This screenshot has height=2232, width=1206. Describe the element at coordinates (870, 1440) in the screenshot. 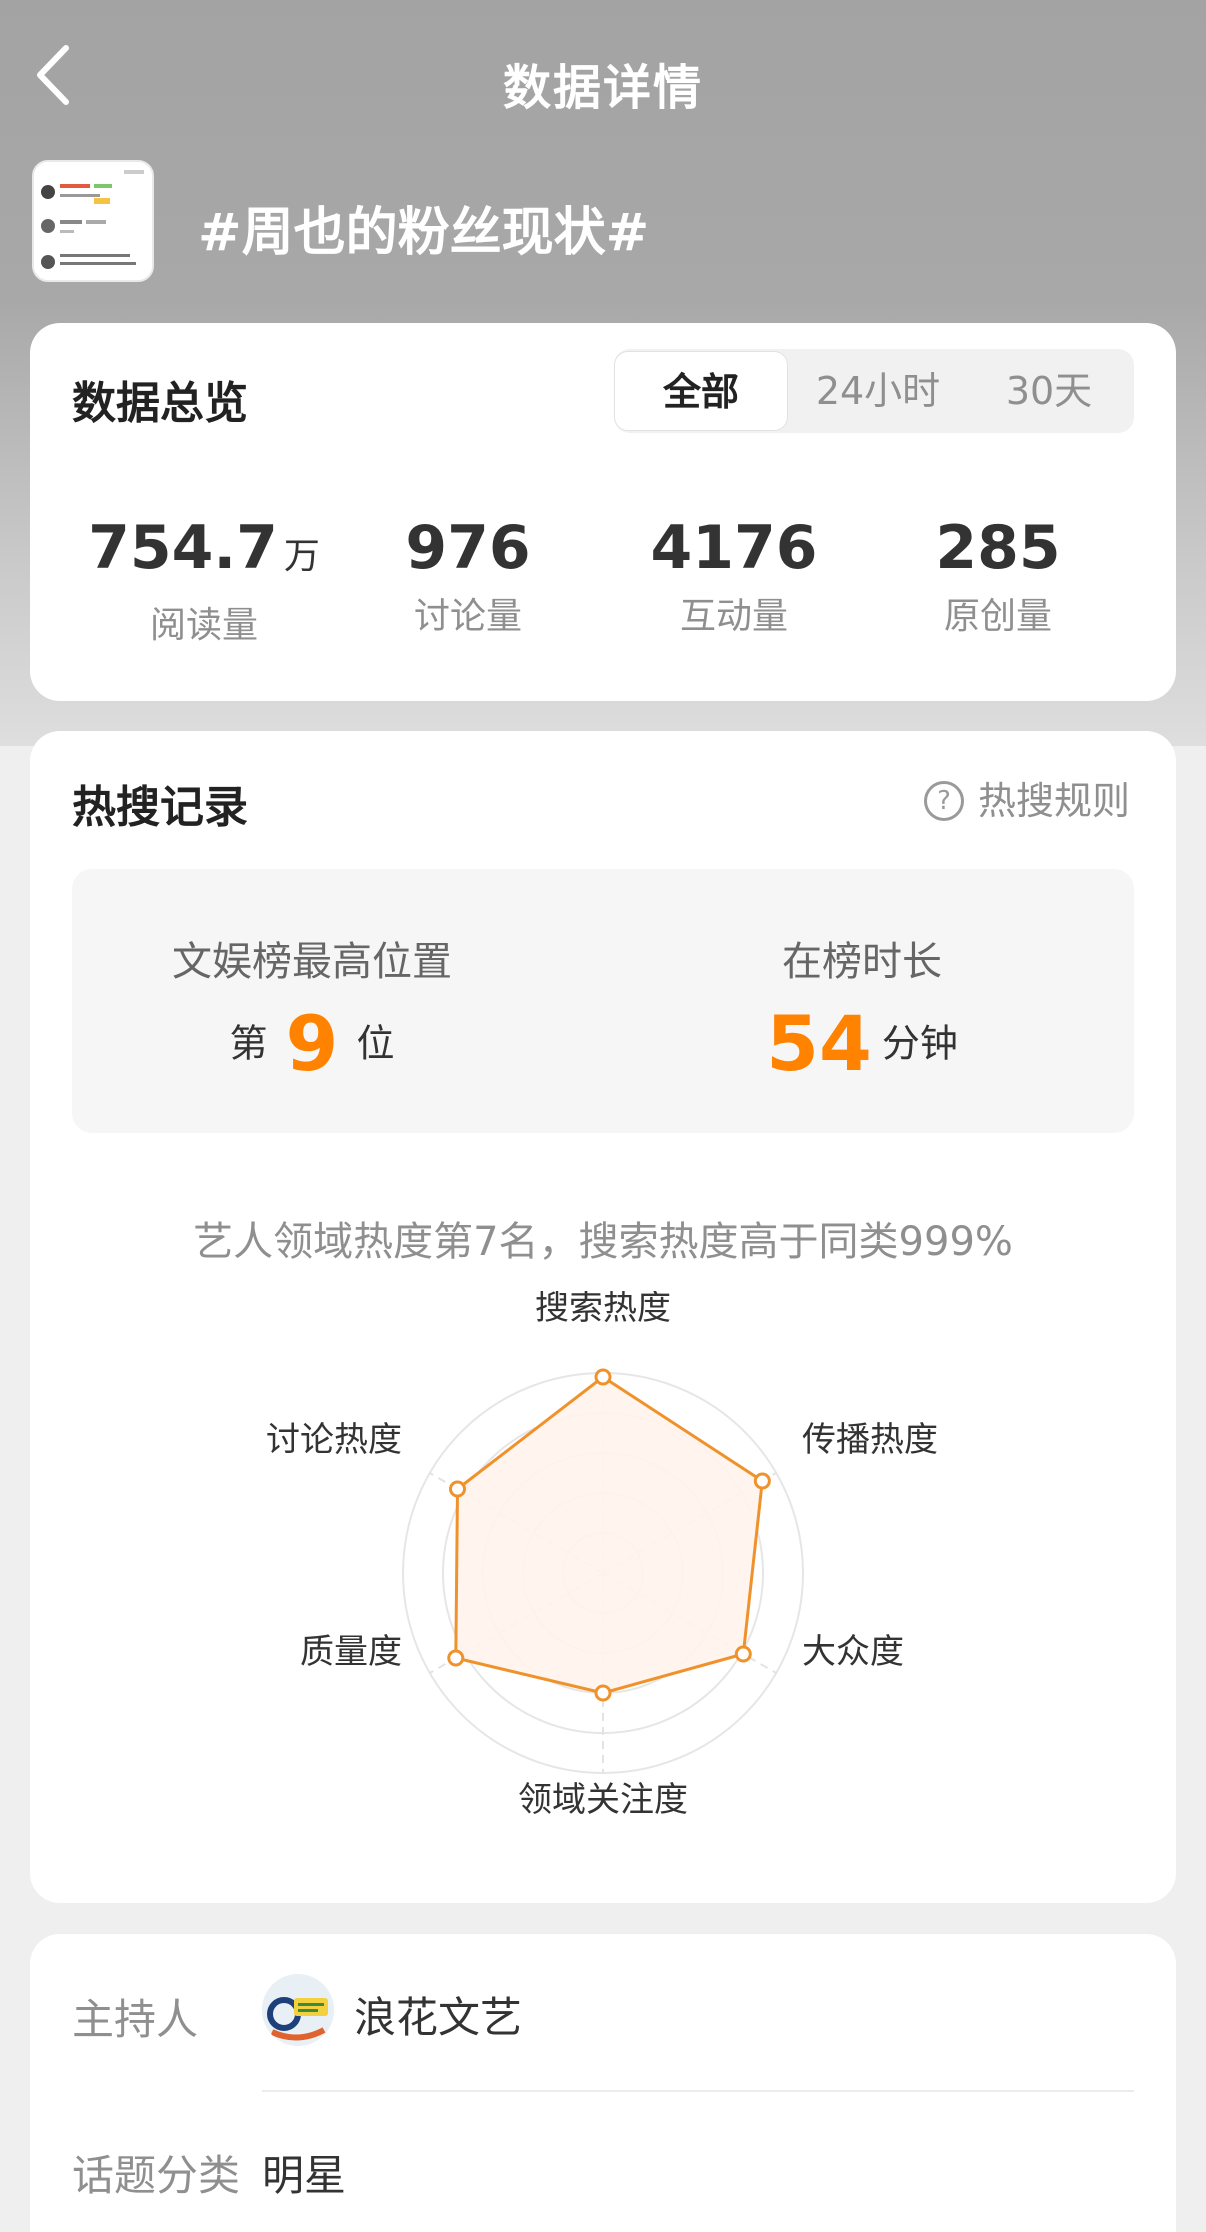

I see `radar-axis-label: 传播热度` at that location.